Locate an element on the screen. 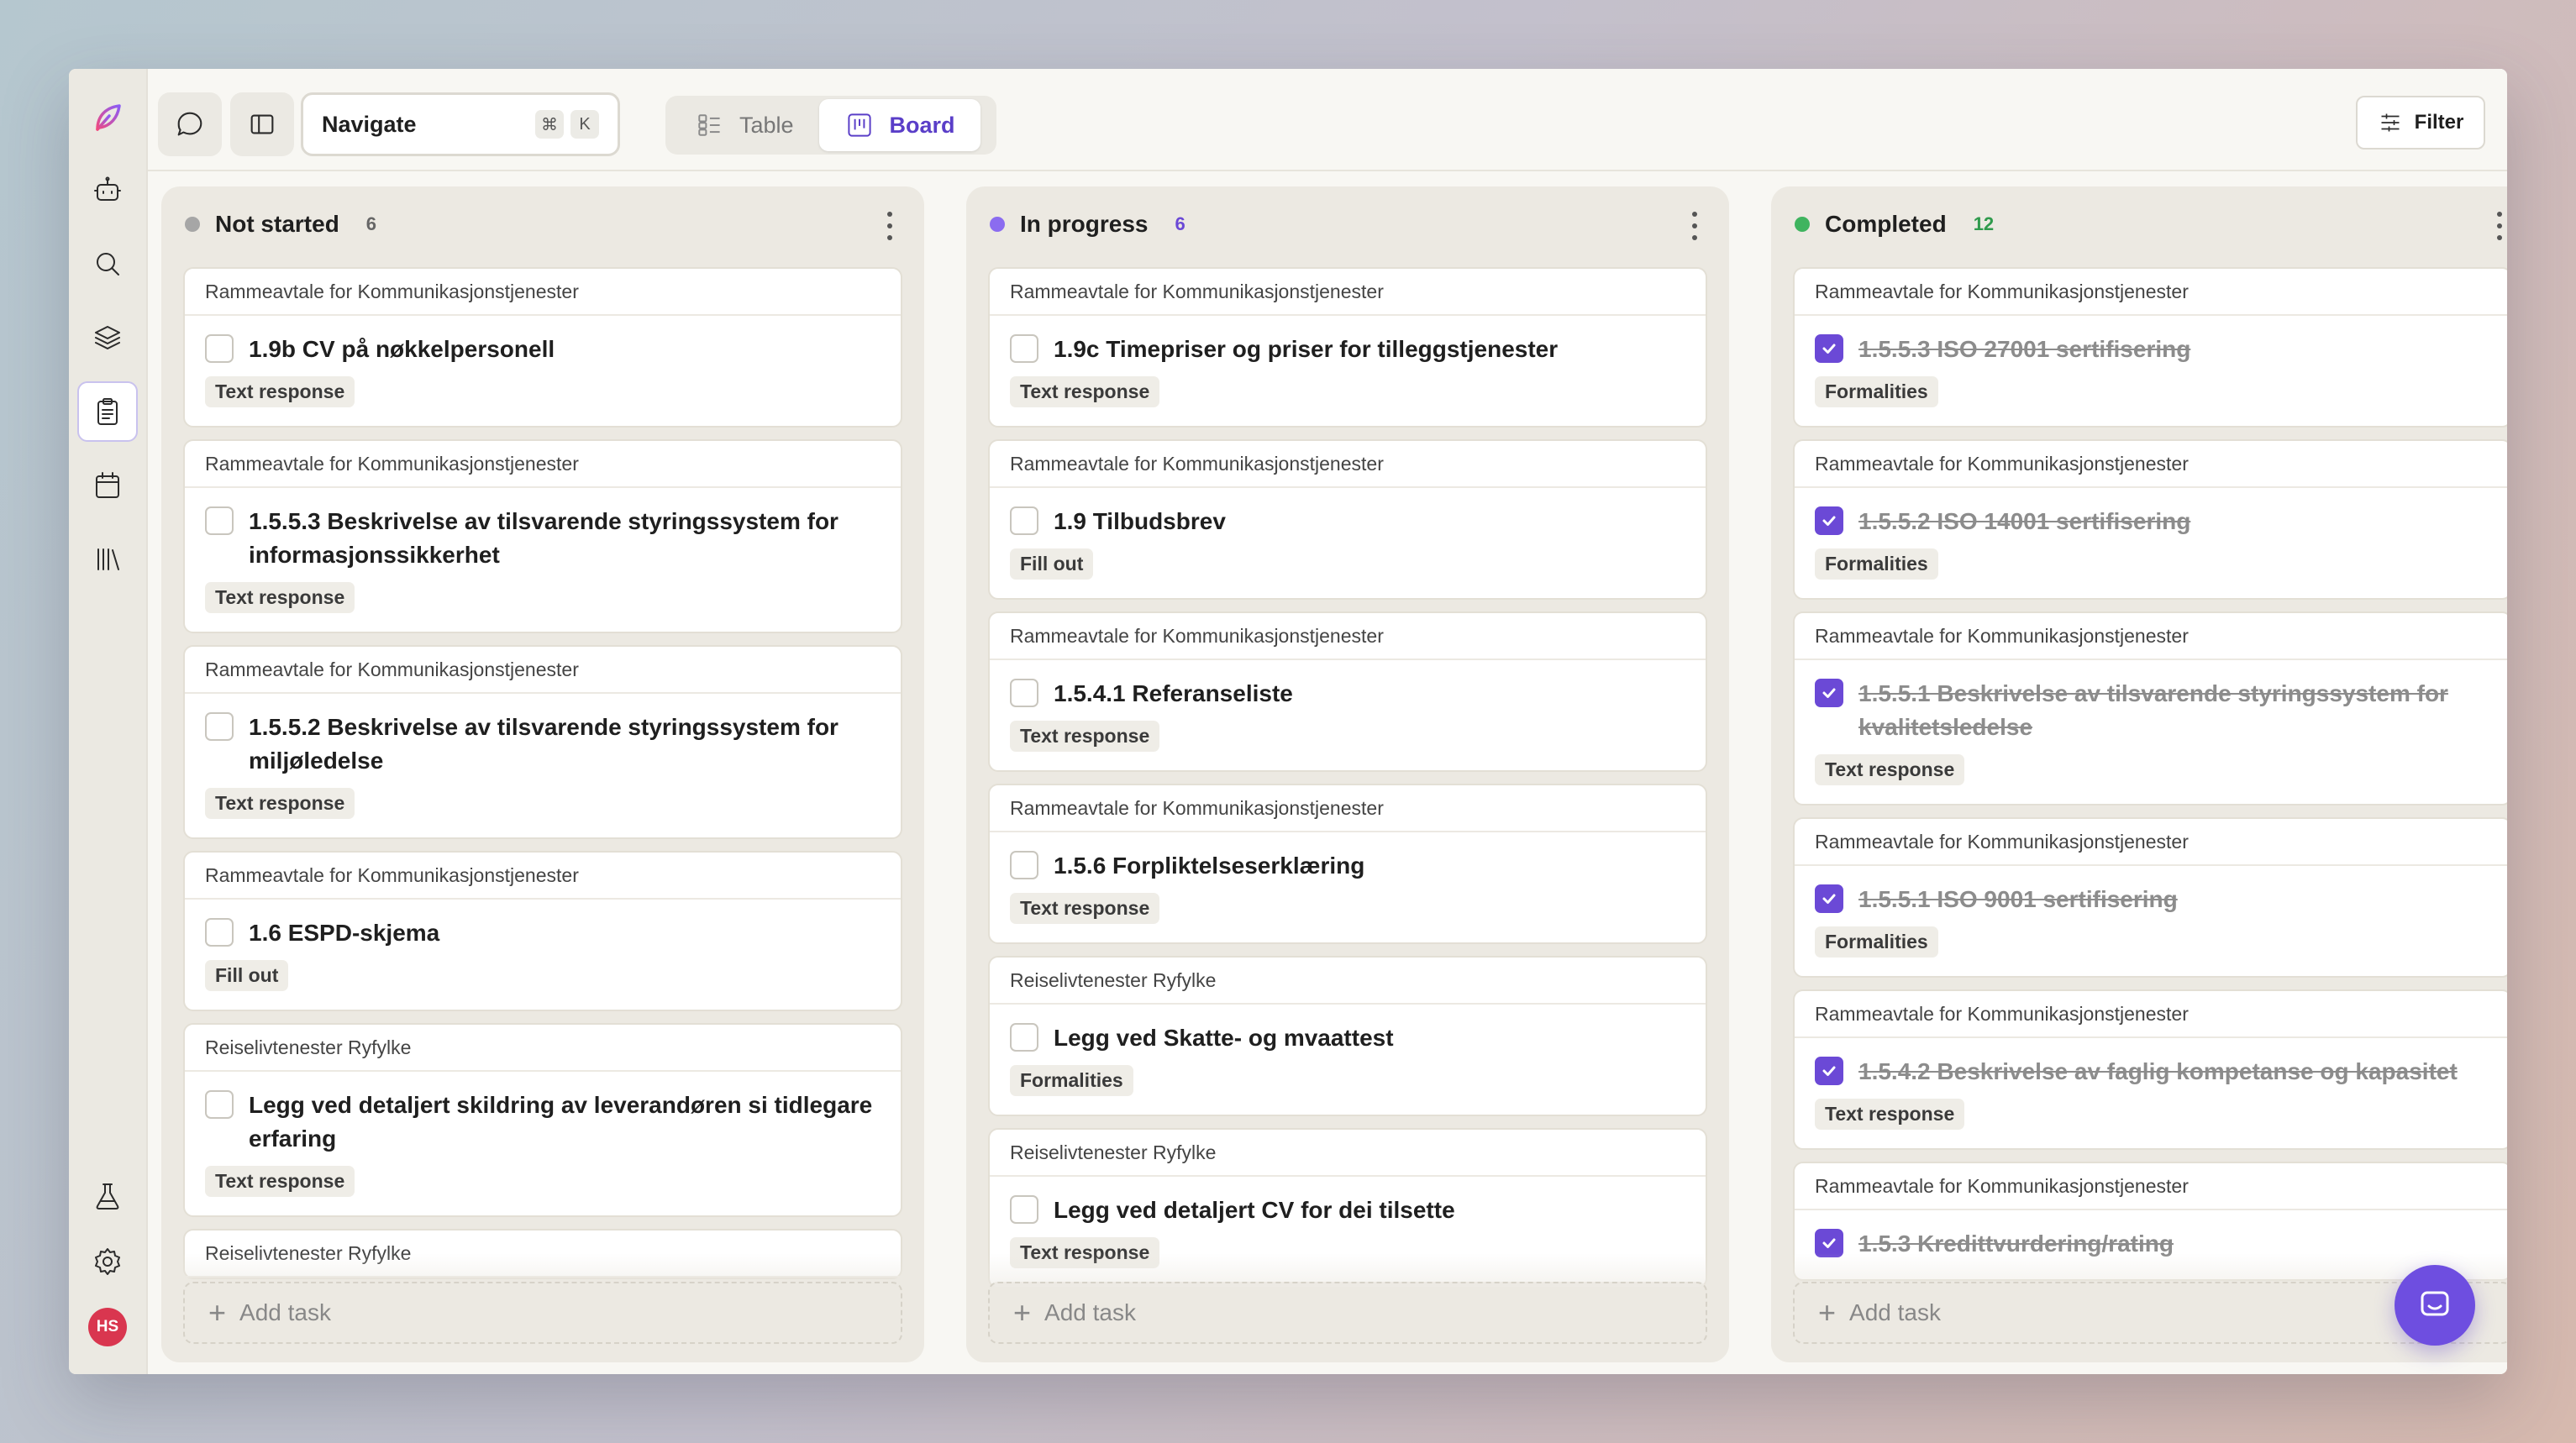 The image size is (2576, 1443). avatar: HS is located at coordinates (107, 1327).